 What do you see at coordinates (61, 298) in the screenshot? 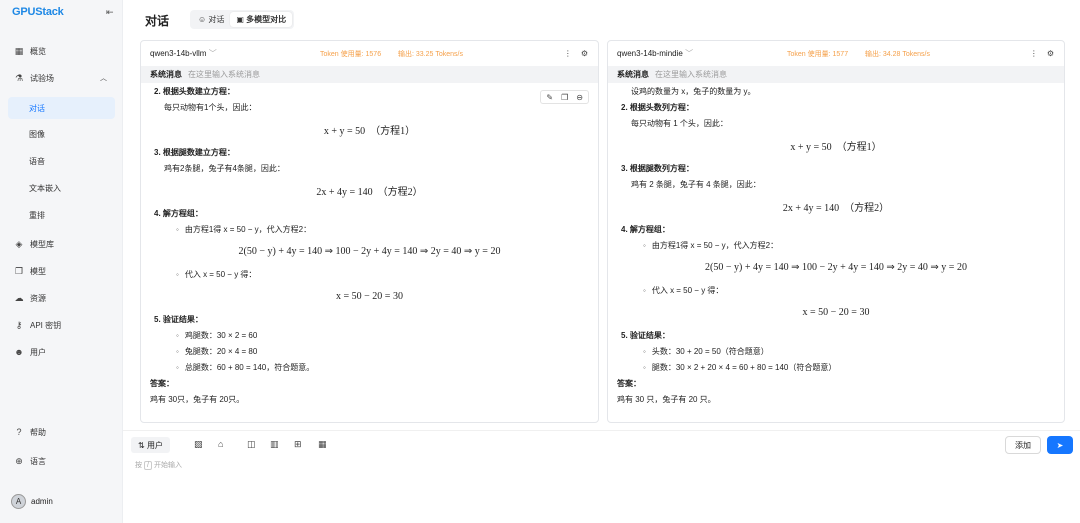
I see `sidebar-item-9: ☁ 资源` at bounding box center [61, 298].